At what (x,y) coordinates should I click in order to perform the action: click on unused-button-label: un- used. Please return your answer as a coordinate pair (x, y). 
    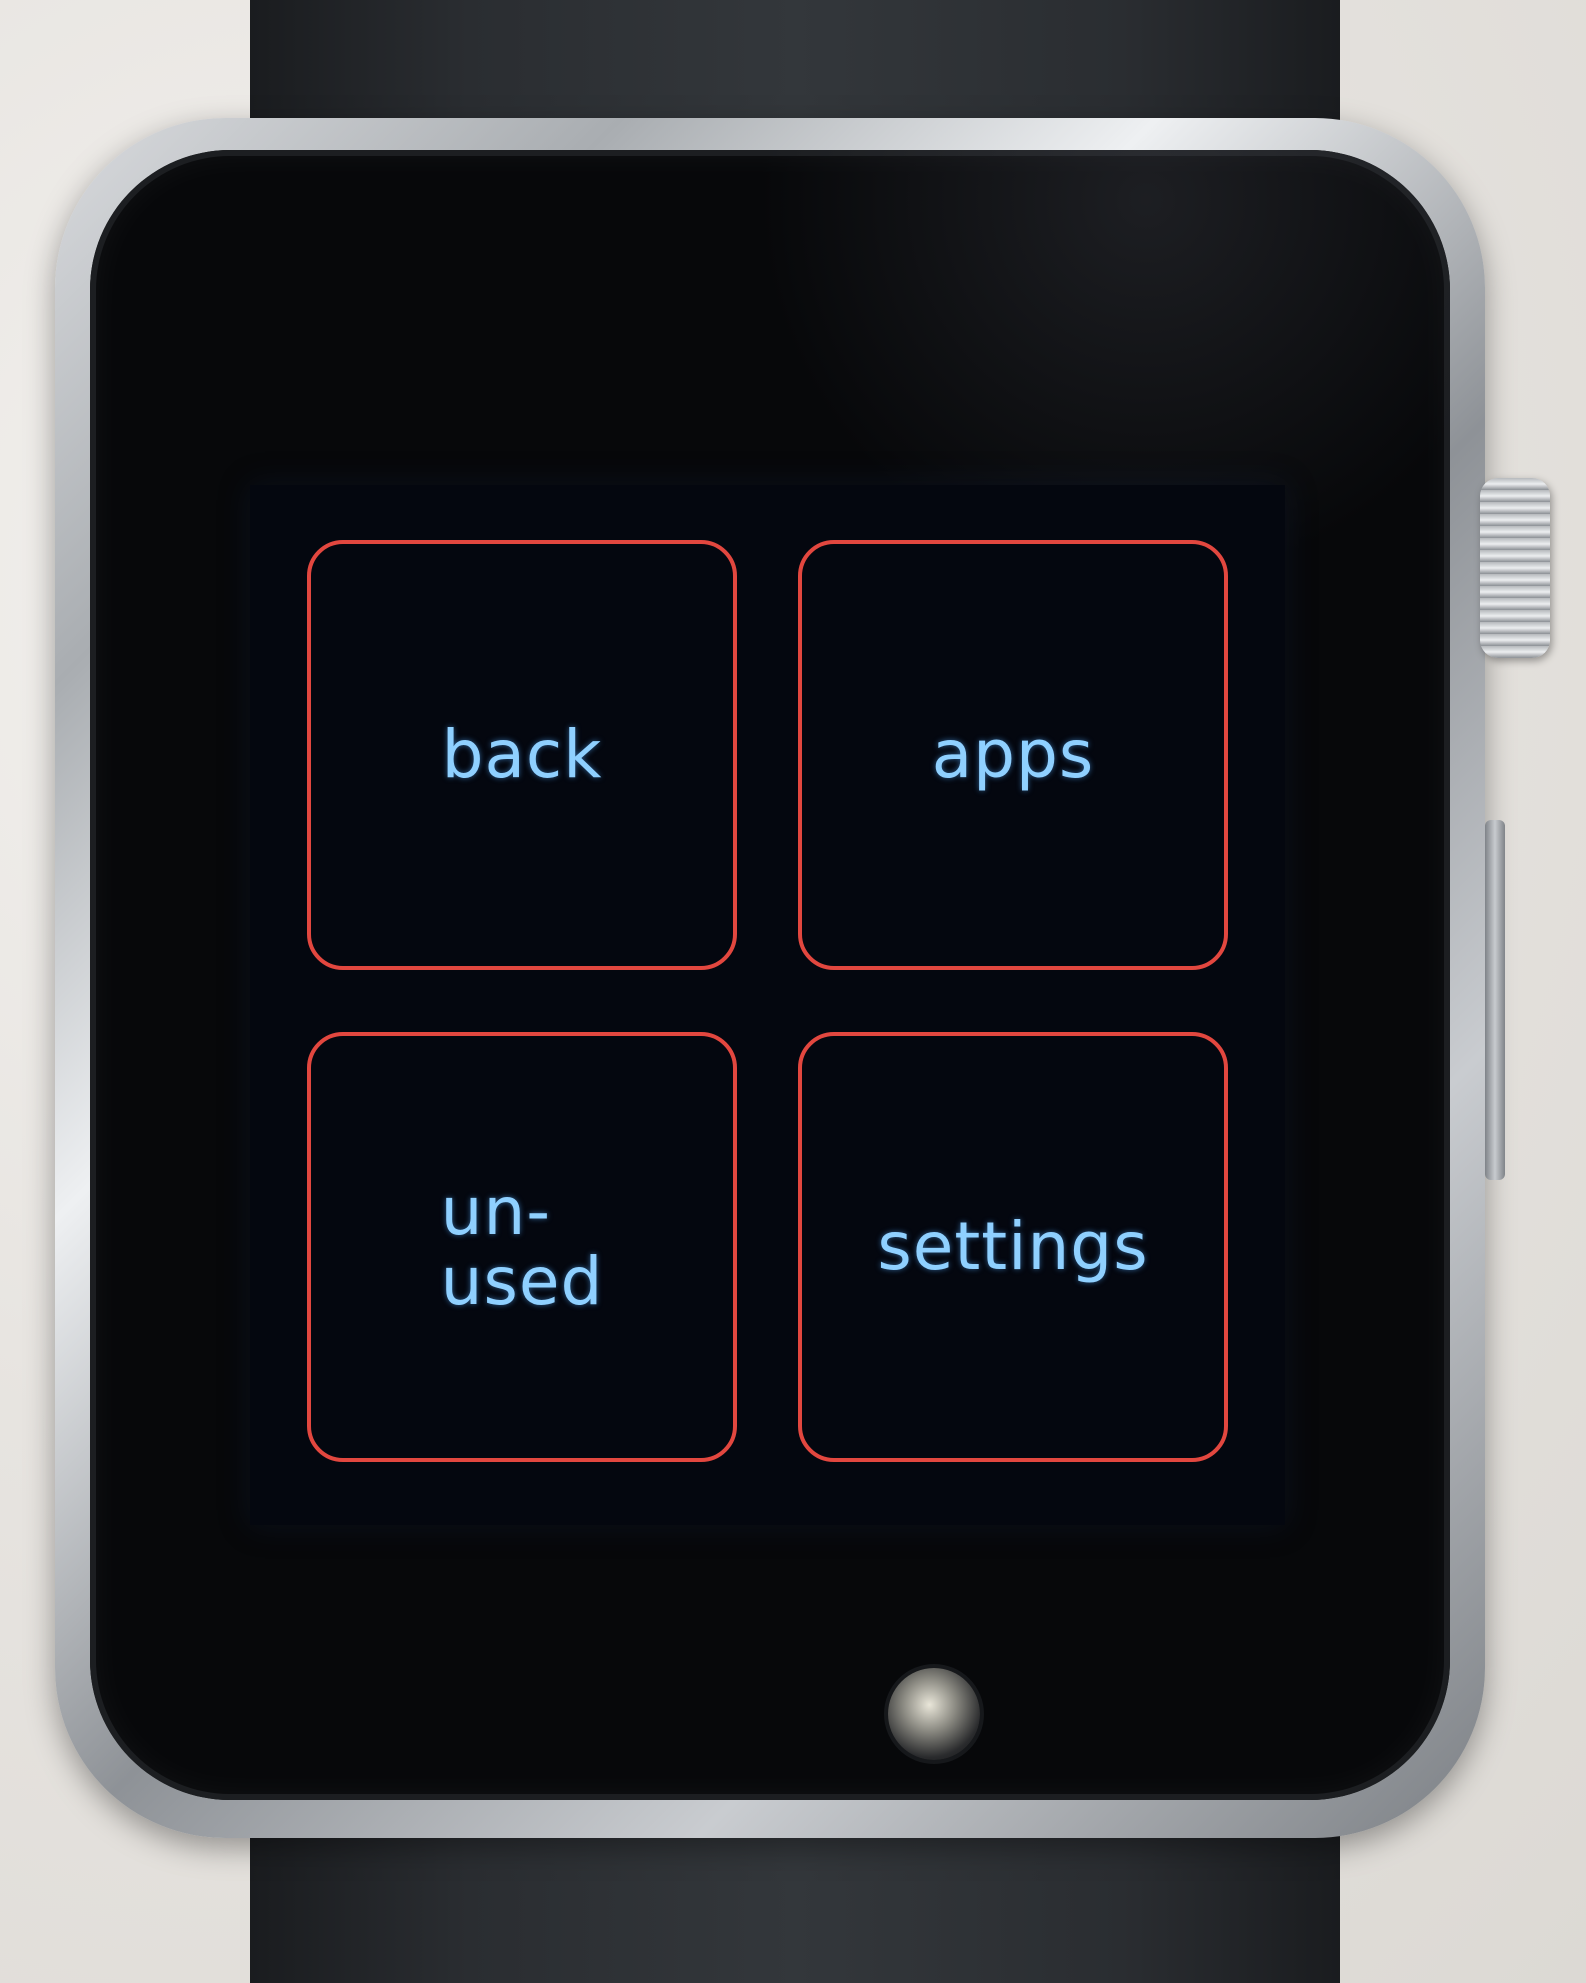
    Looking at the image, I should click on (522, 1246).